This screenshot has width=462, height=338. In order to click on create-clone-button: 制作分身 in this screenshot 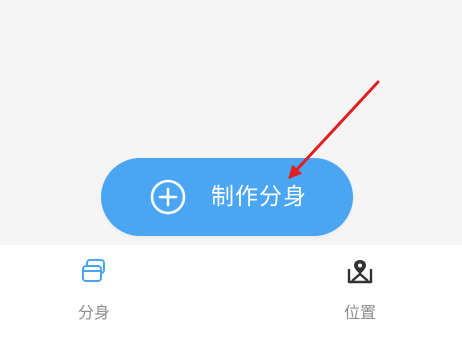, I will do `click(227, 197)`.